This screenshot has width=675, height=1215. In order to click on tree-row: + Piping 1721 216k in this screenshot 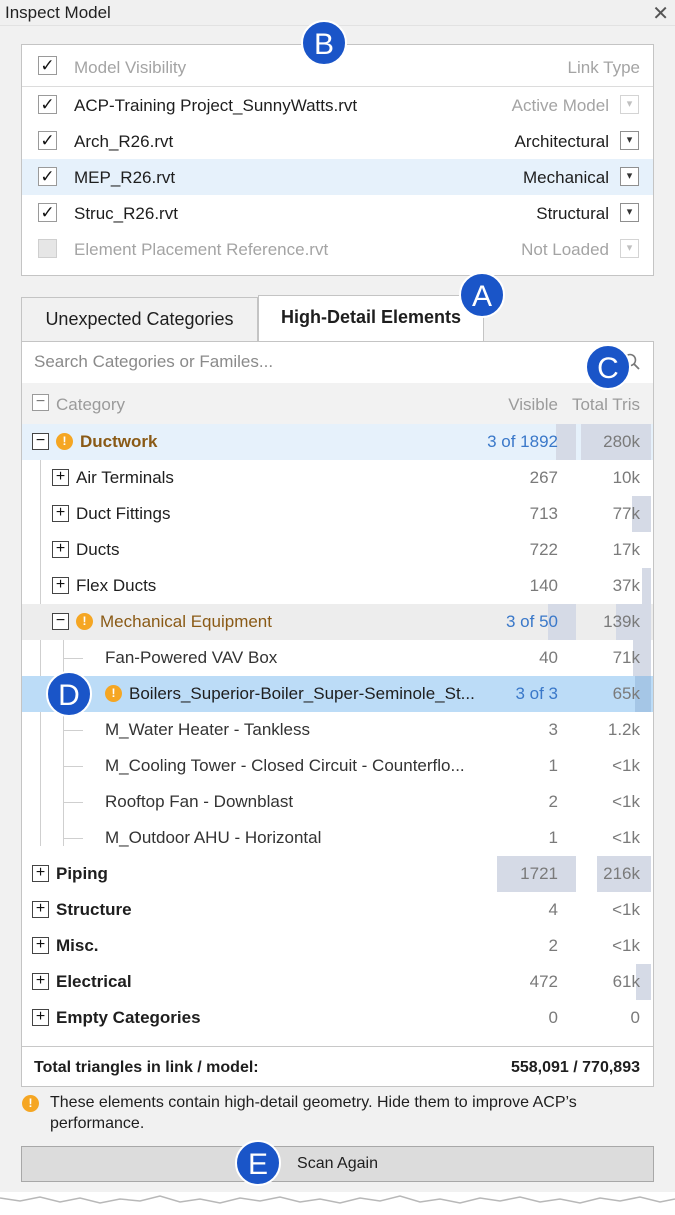, I will do `click(337, 874)`.